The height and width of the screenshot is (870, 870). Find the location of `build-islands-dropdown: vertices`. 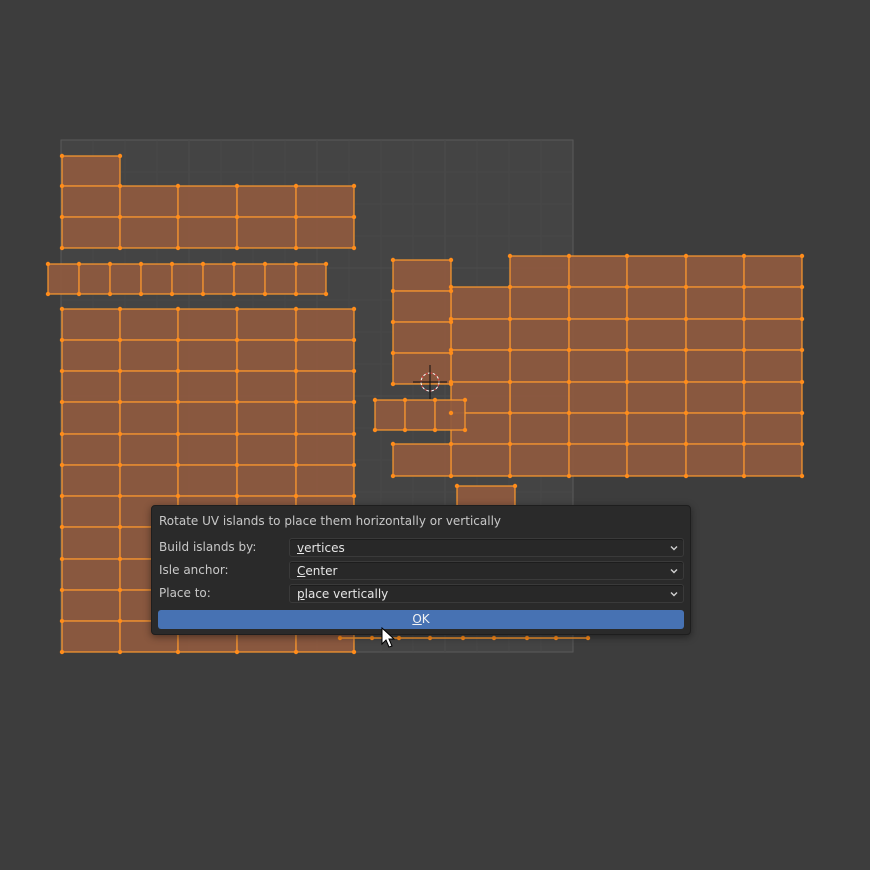

build-islands-dropdown: vertices is located at coordinates (486, 547).